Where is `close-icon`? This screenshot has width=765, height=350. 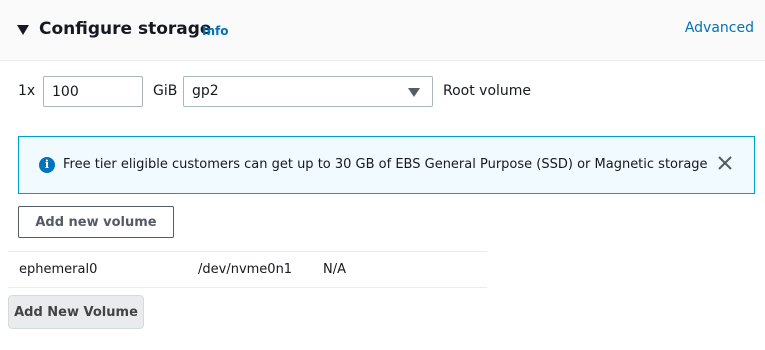 close-icon is located at coordinates (725, 163).